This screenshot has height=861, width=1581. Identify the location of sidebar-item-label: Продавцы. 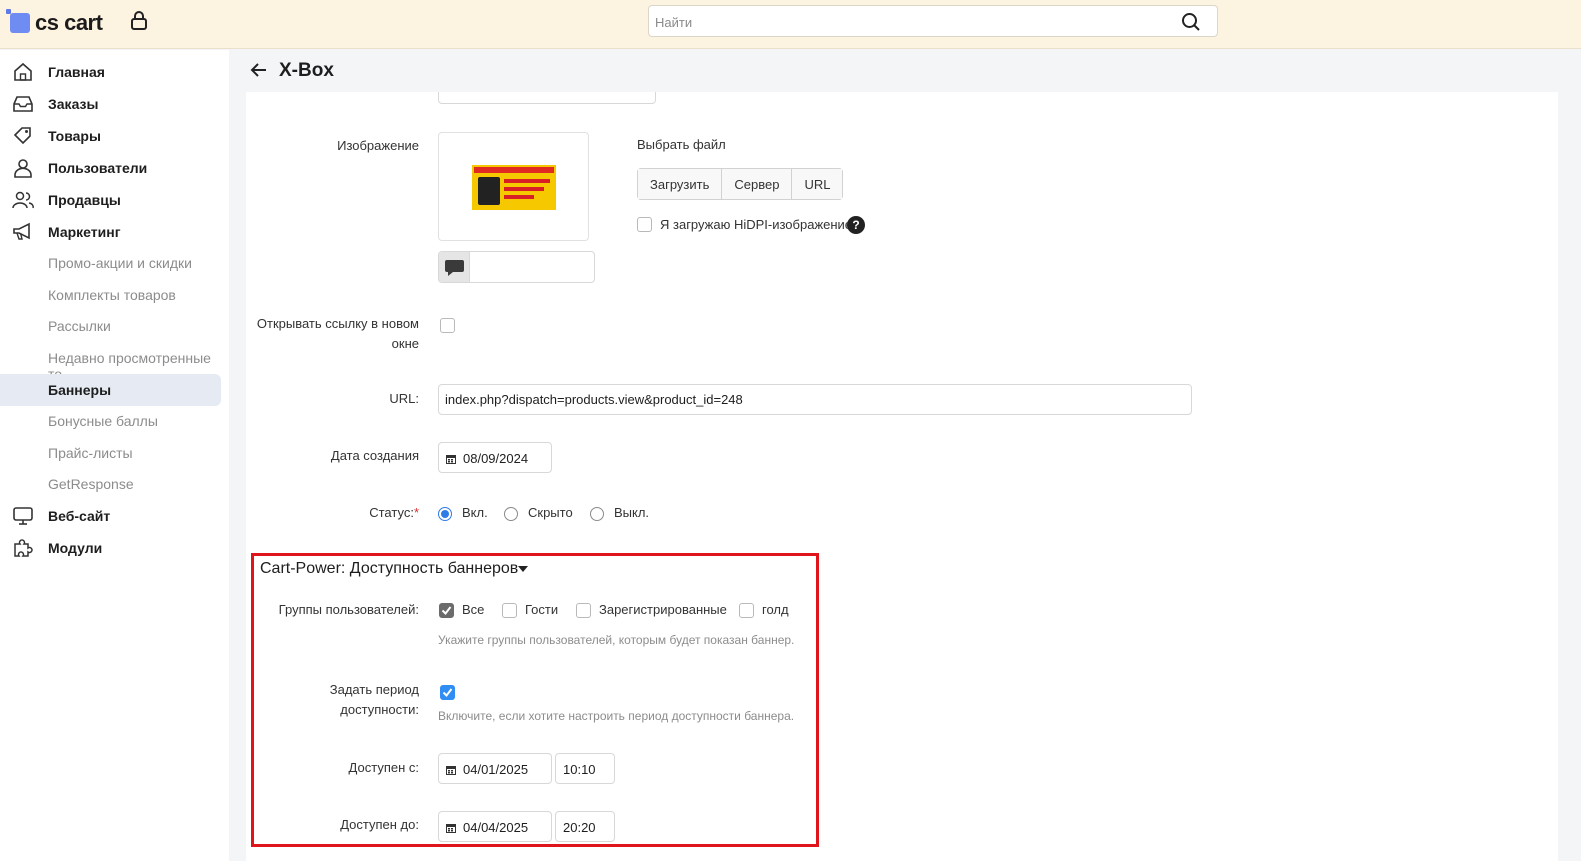
(84, 200).